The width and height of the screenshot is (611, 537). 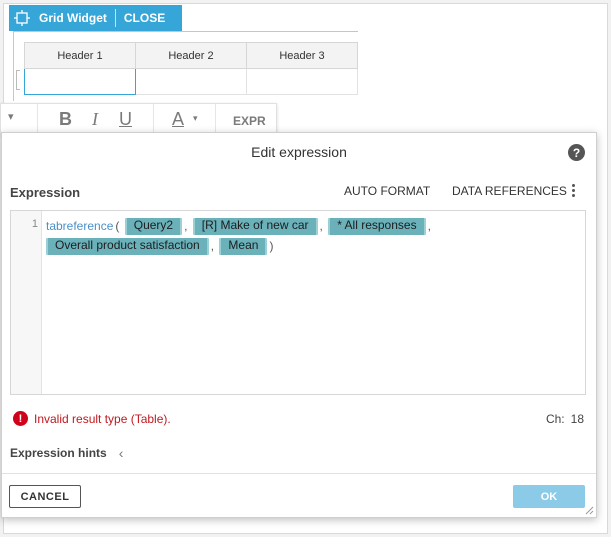 I want to click on grid-cell-active, so click(x=80, y=81).